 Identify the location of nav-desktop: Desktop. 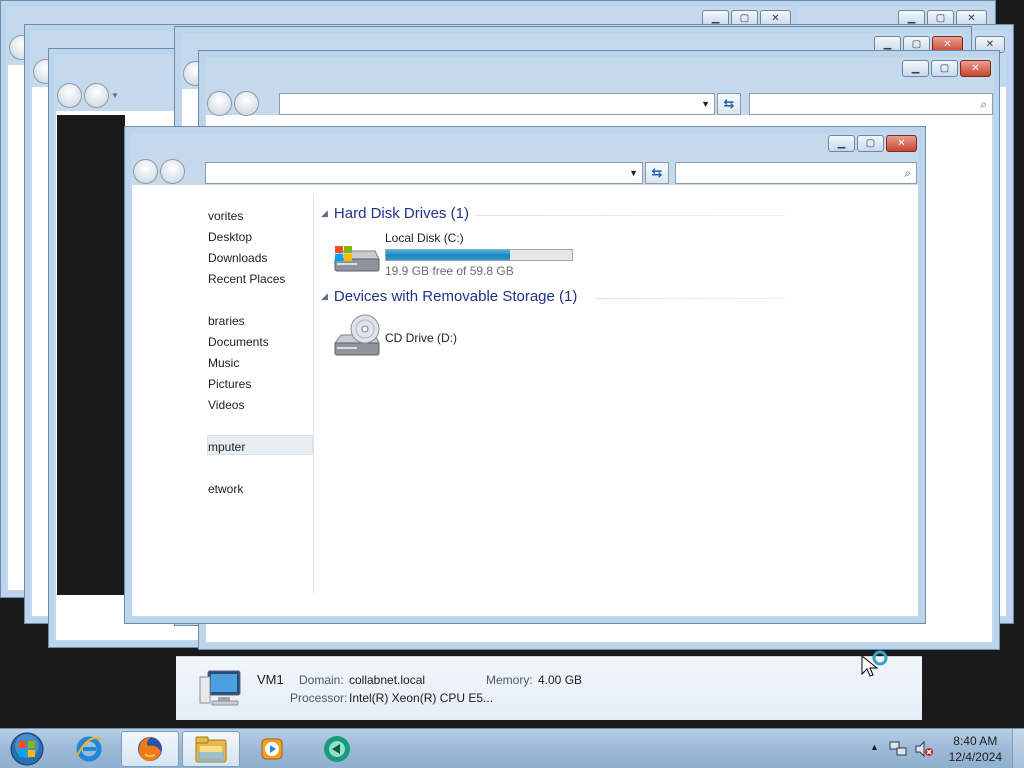
(230, 237).